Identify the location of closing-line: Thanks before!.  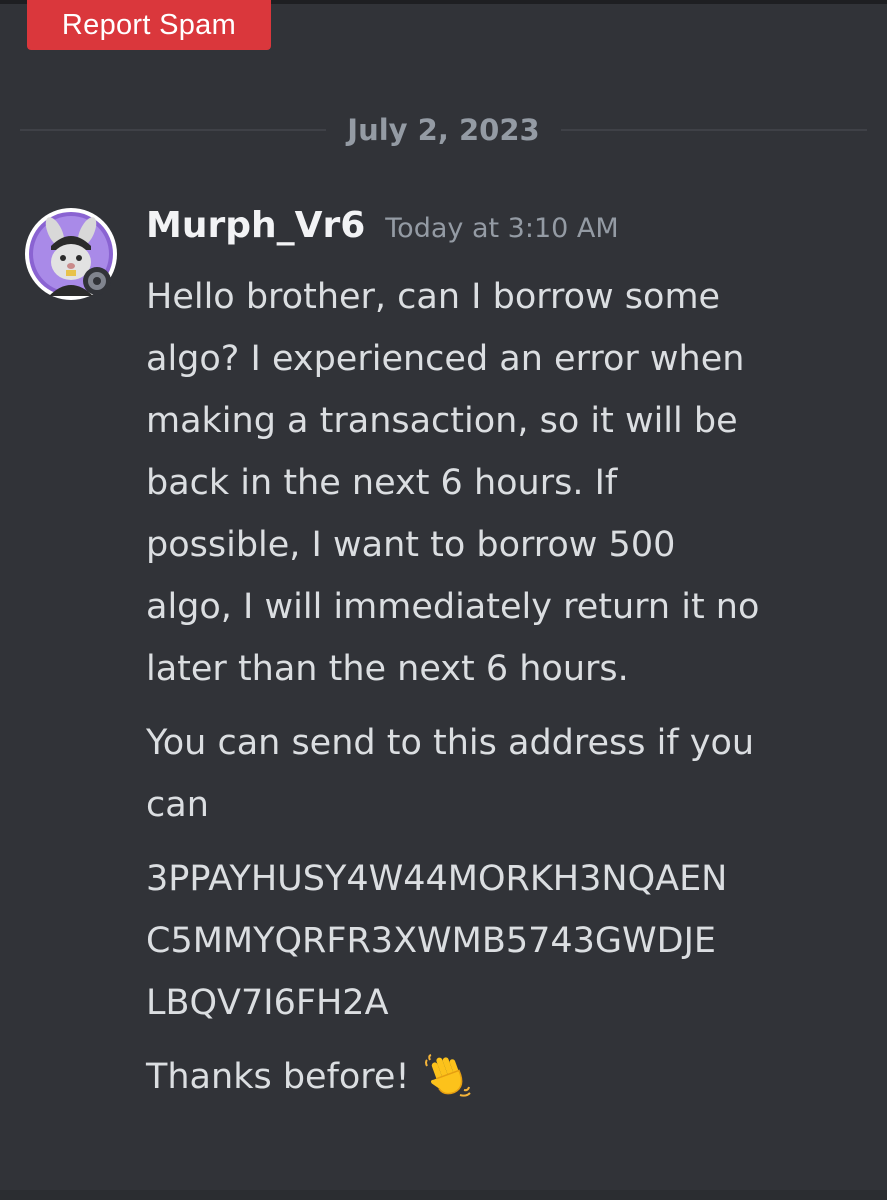
(506, 1077).